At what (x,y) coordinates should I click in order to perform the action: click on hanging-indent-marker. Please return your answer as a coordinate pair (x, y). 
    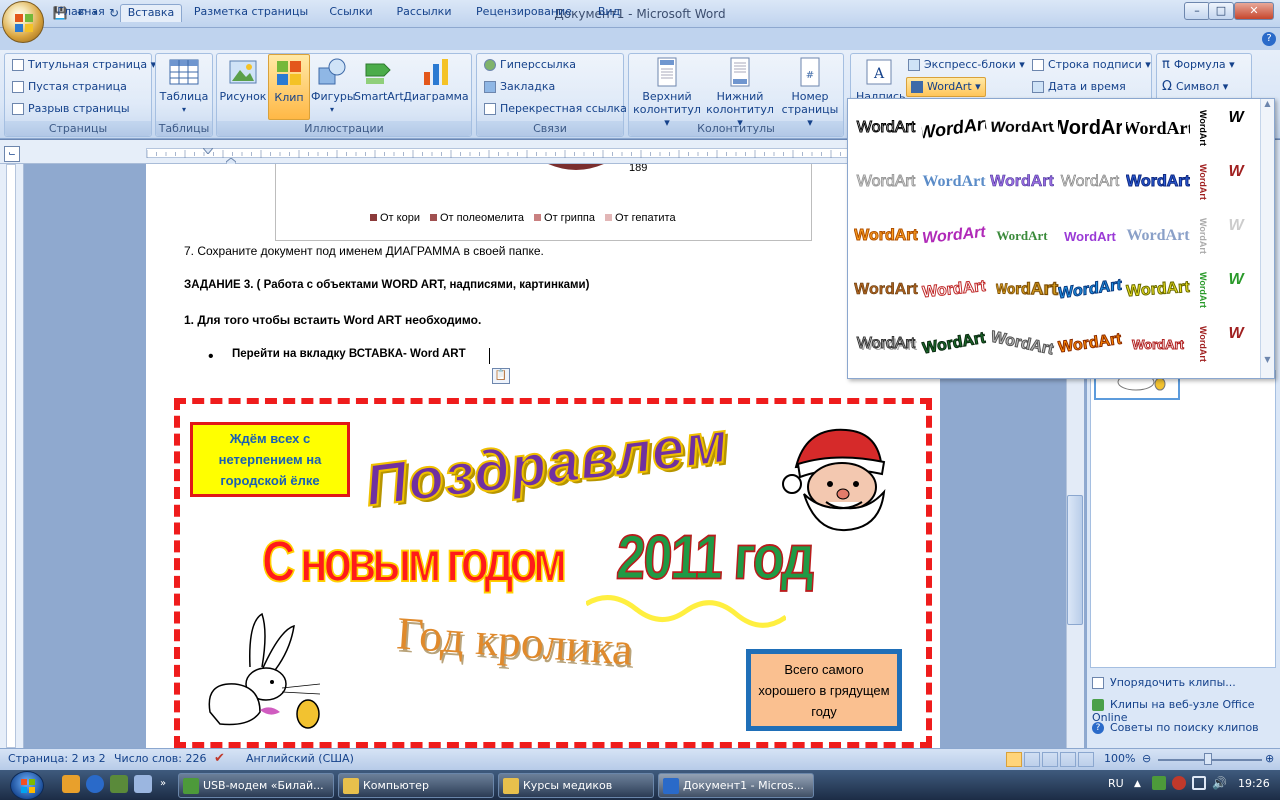
    Looking at the image, I should click on (231, 161).